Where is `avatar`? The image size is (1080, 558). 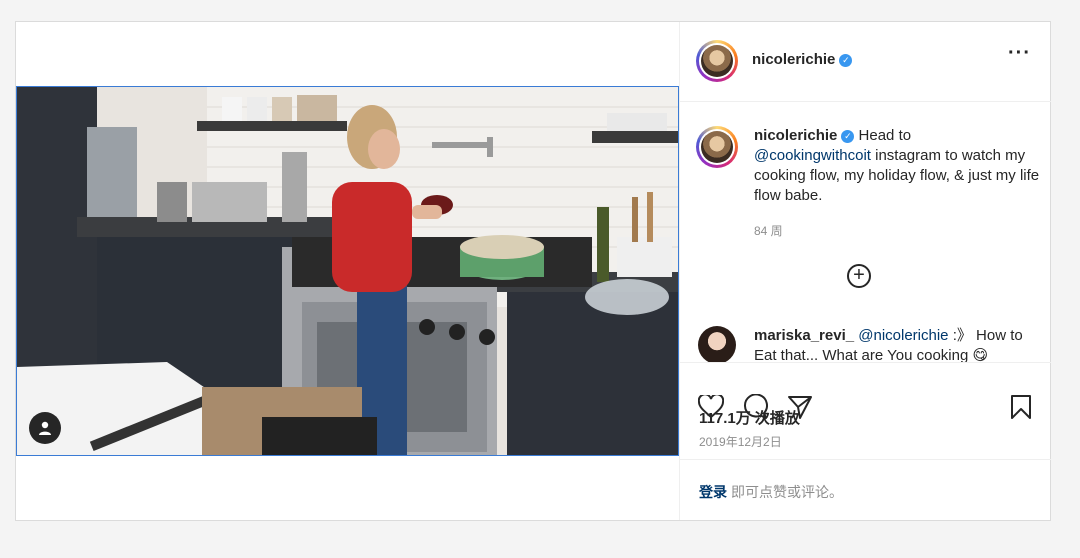
avatar is located at coordinates (717, 61).